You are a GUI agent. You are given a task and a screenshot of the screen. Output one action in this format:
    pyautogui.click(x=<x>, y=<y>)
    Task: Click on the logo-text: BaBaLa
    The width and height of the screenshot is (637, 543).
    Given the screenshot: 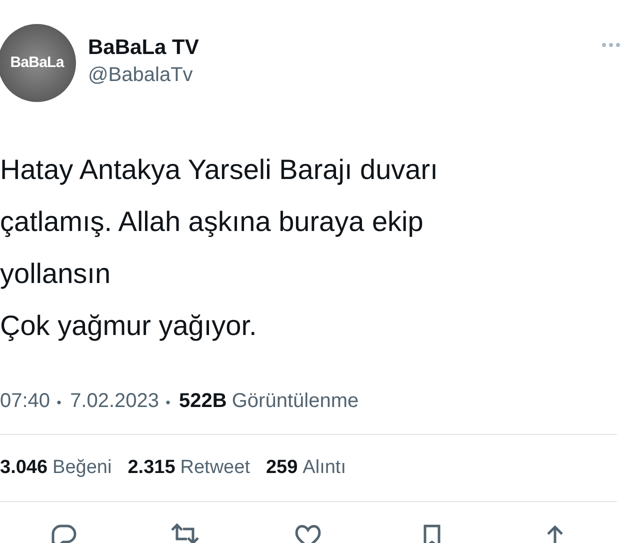 What is the action you would take?
    pyautogui.click(x=37, y=62)
    